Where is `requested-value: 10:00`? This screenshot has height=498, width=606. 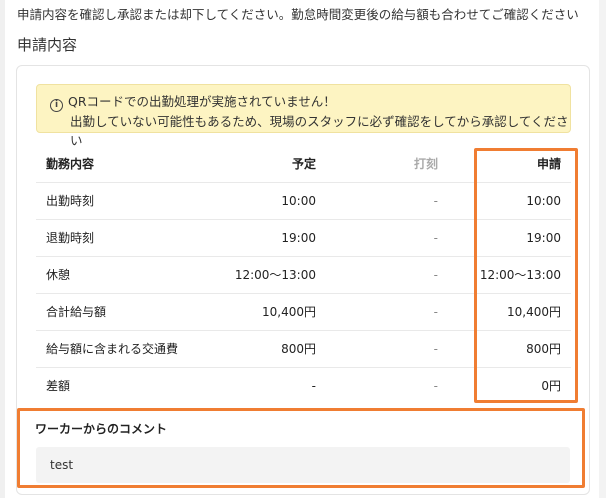
requested-value: 10:00 is located at coordinates (509, 201).